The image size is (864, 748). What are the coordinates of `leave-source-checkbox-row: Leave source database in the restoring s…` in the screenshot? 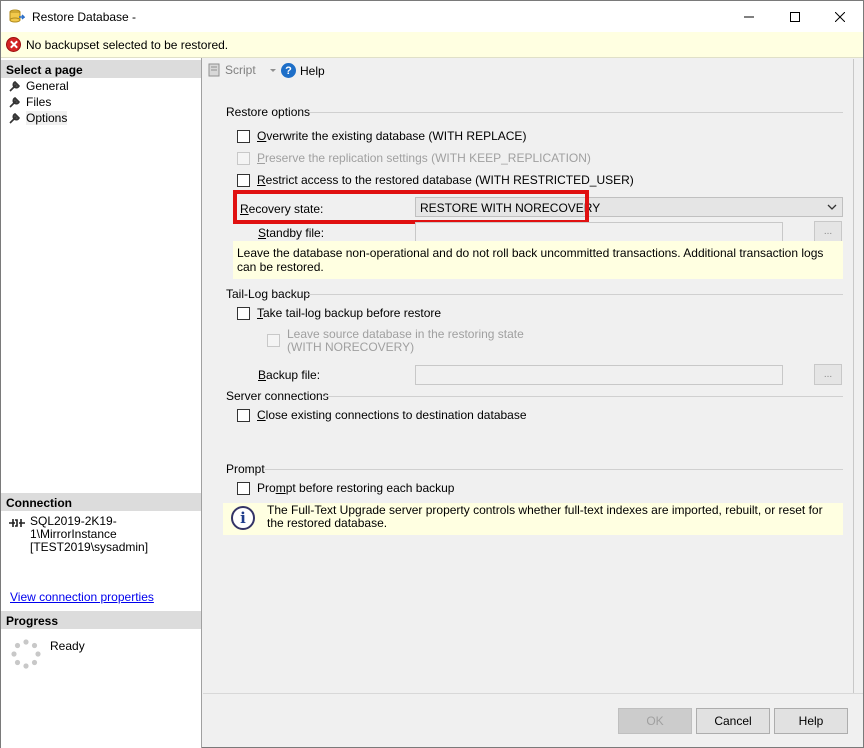 It's located at (395, 341).